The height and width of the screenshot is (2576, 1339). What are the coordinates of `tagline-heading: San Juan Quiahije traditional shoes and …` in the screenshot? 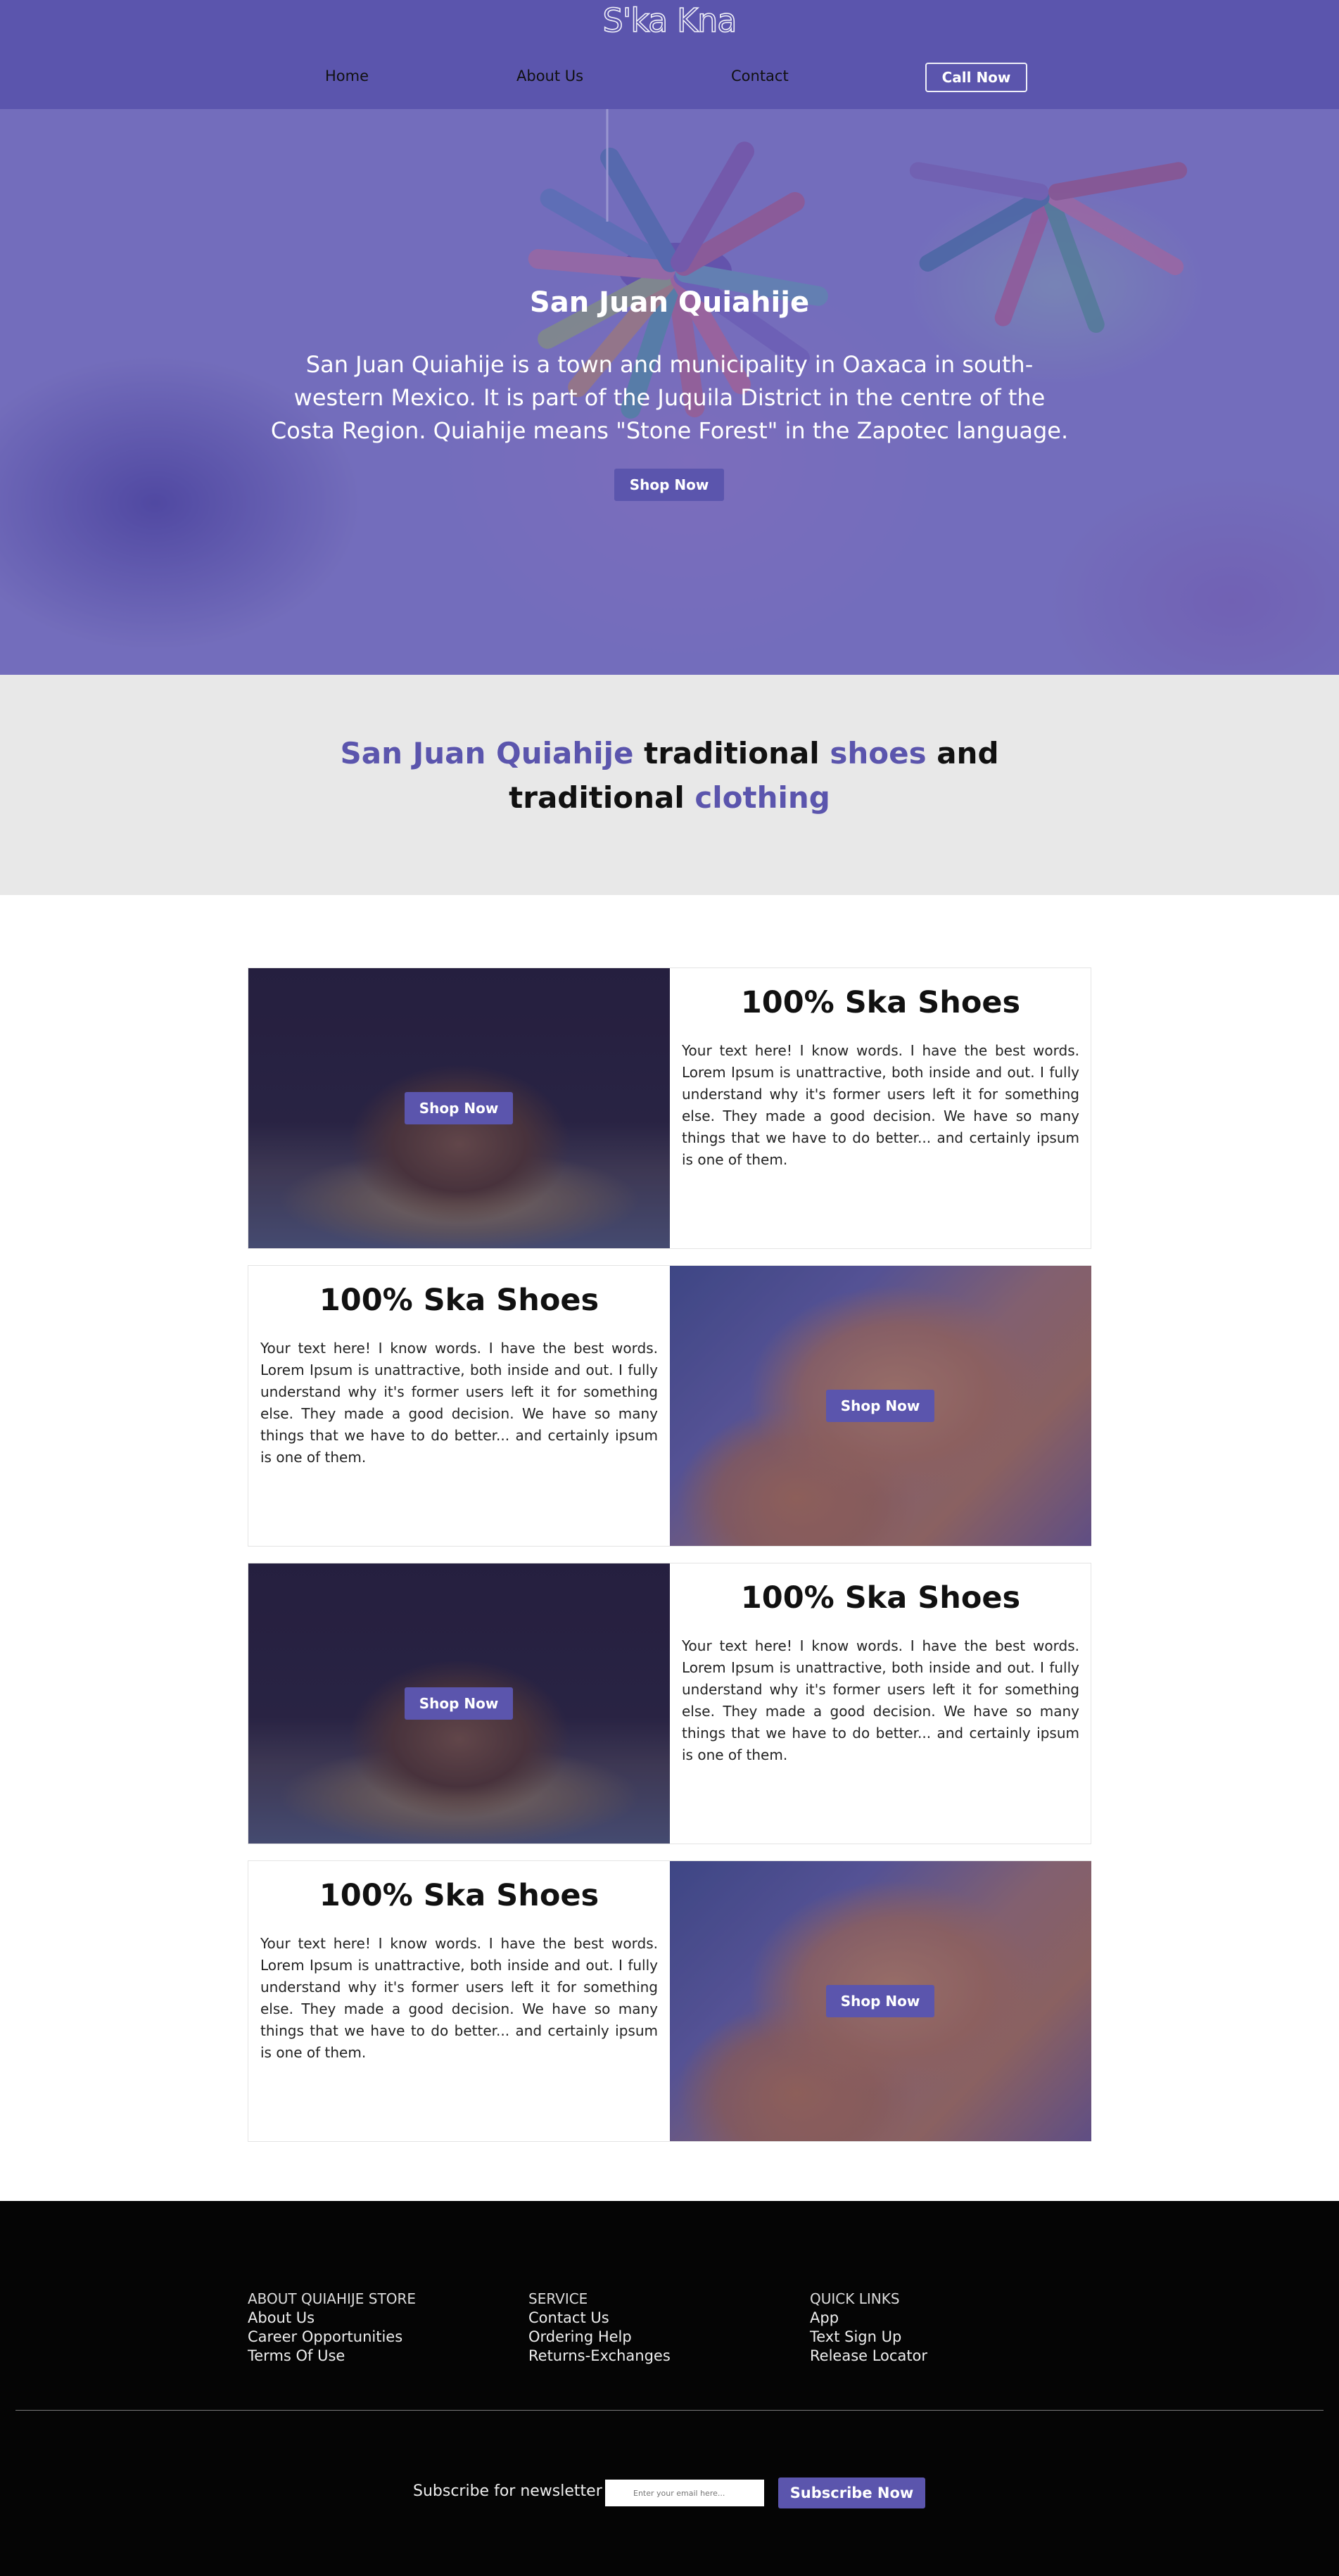 It's located at (669, 775).